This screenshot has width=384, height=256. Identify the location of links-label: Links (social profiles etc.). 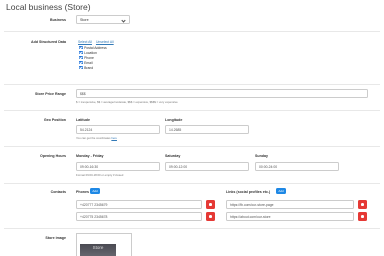
(248, 192).